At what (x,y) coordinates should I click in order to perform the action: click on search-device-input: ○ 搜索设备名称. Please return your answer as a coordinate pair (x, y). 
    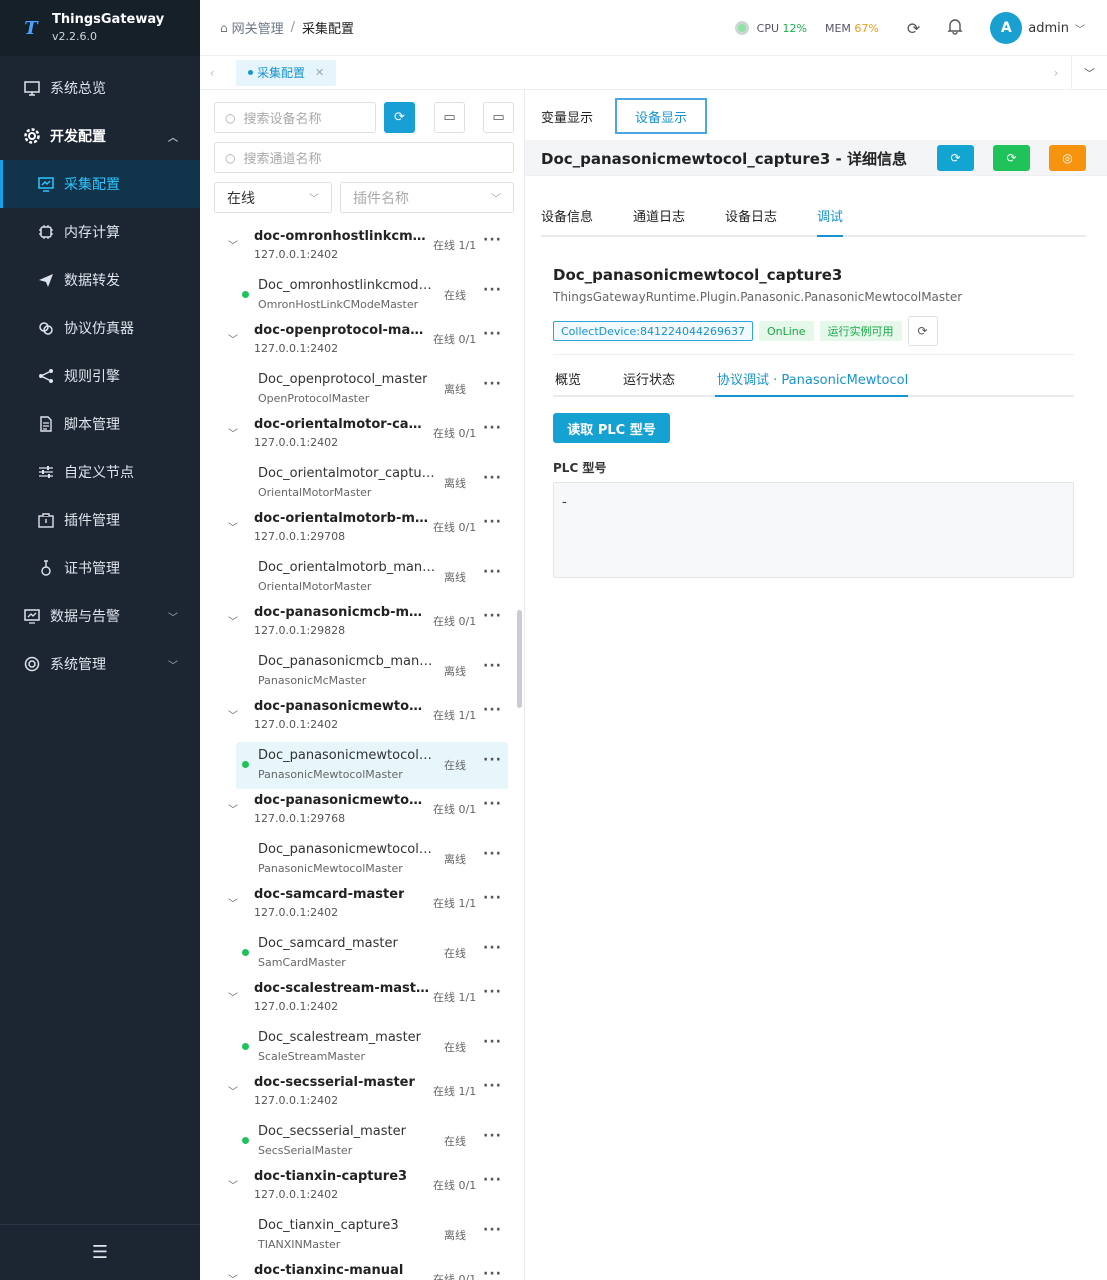
    Looking at the image, I should click on (295, 117).